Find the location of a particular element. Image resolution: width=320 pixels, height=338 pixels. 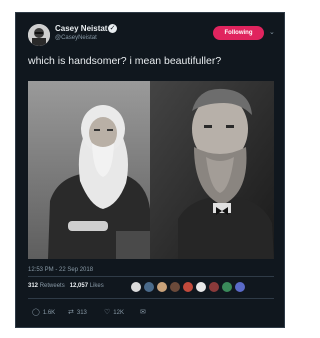

following-button: Following is located at coordinates (238, 33).